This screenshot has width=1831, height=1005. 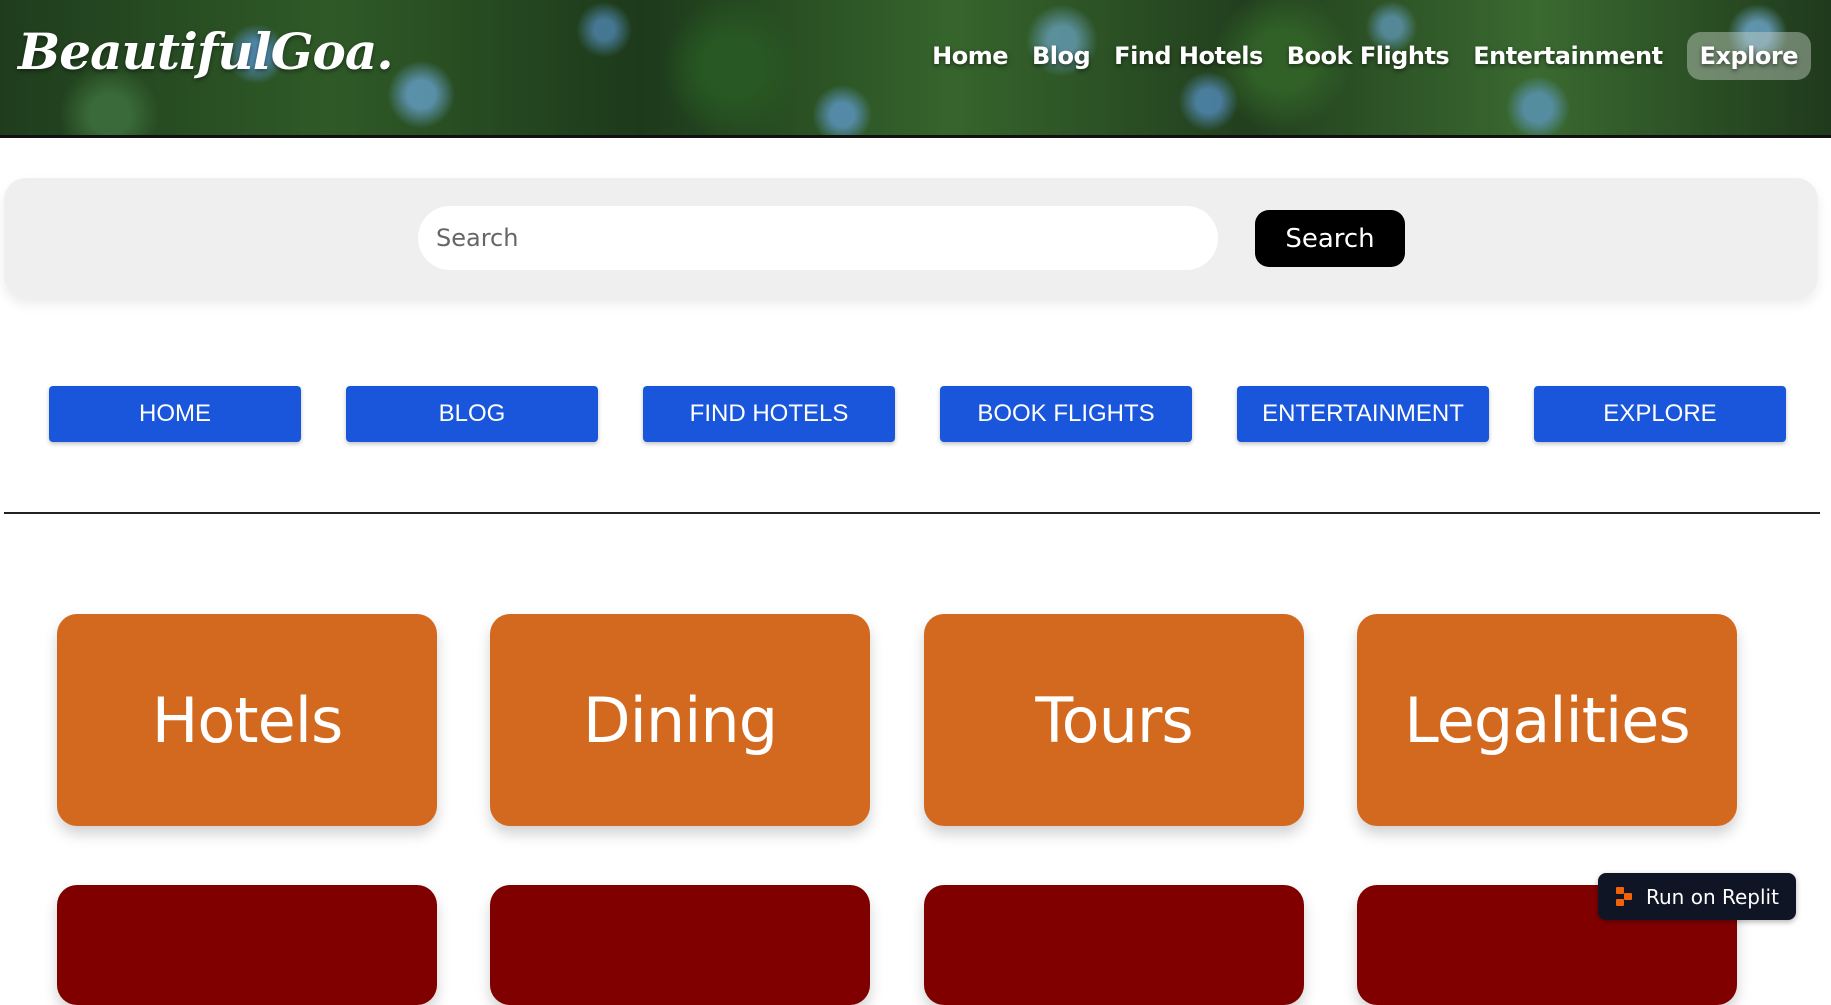 I want to click on nav-button-entertainment: ENTERTAINMENT, so click(x=1363, y=414).